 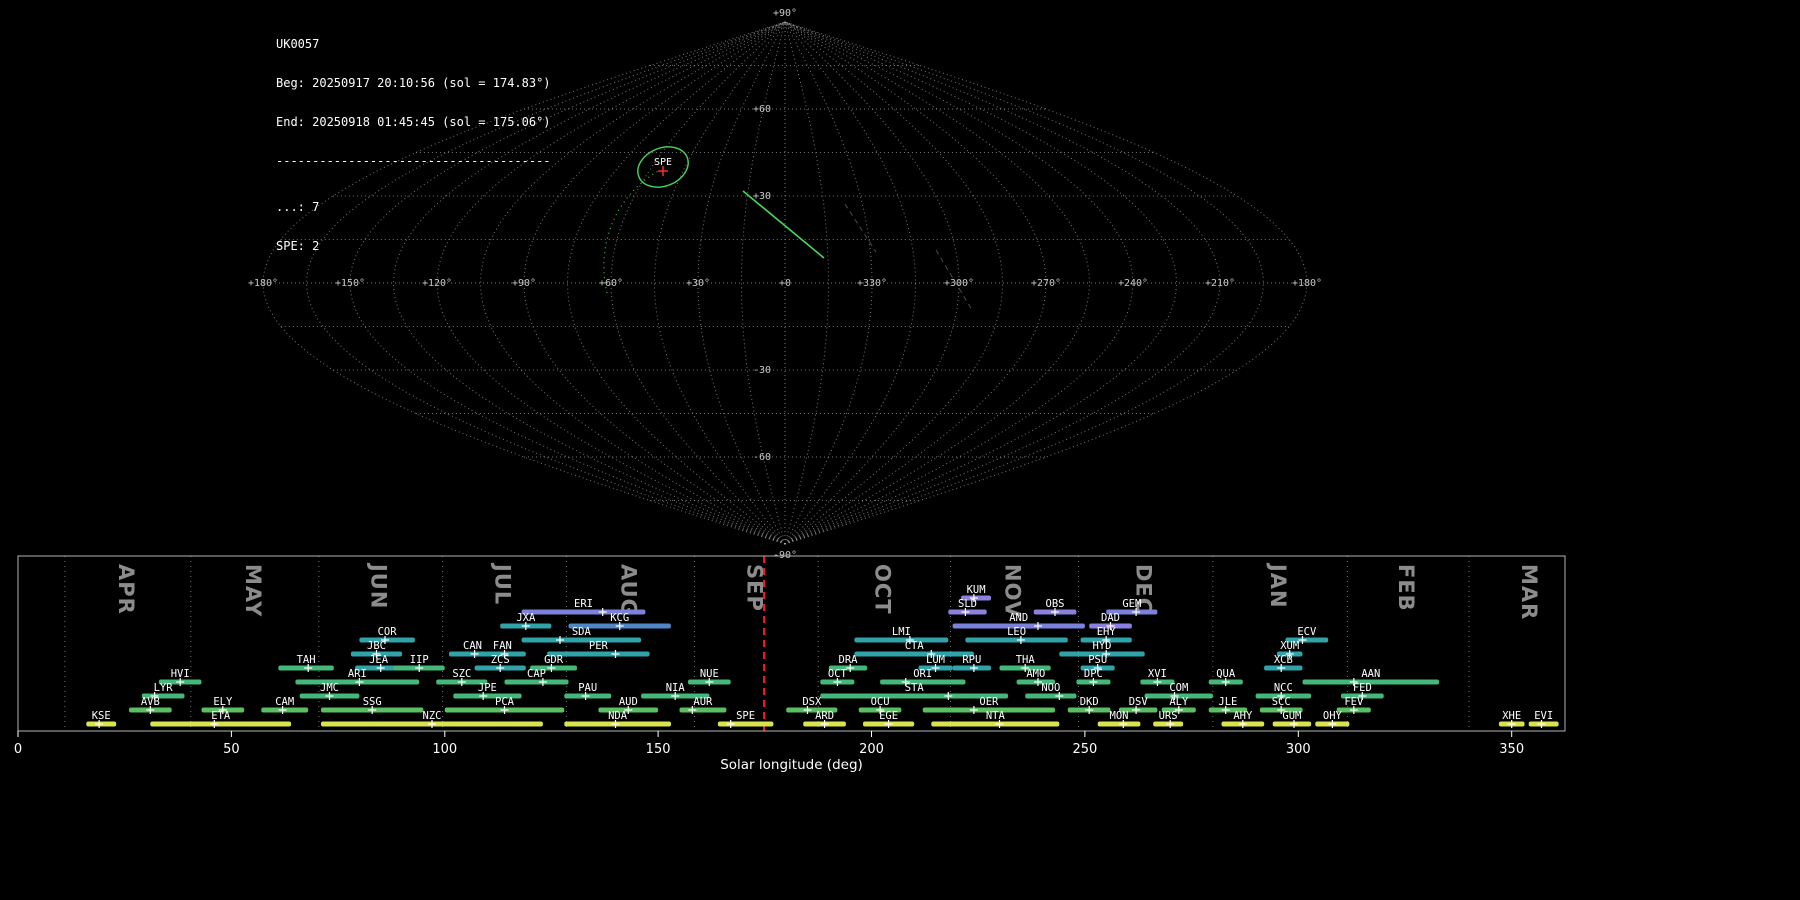 What do you see at coordinates (1243, 716) in the screenshot?
I see `shower-code-label: AHY` at bounding box center [1243, 716].